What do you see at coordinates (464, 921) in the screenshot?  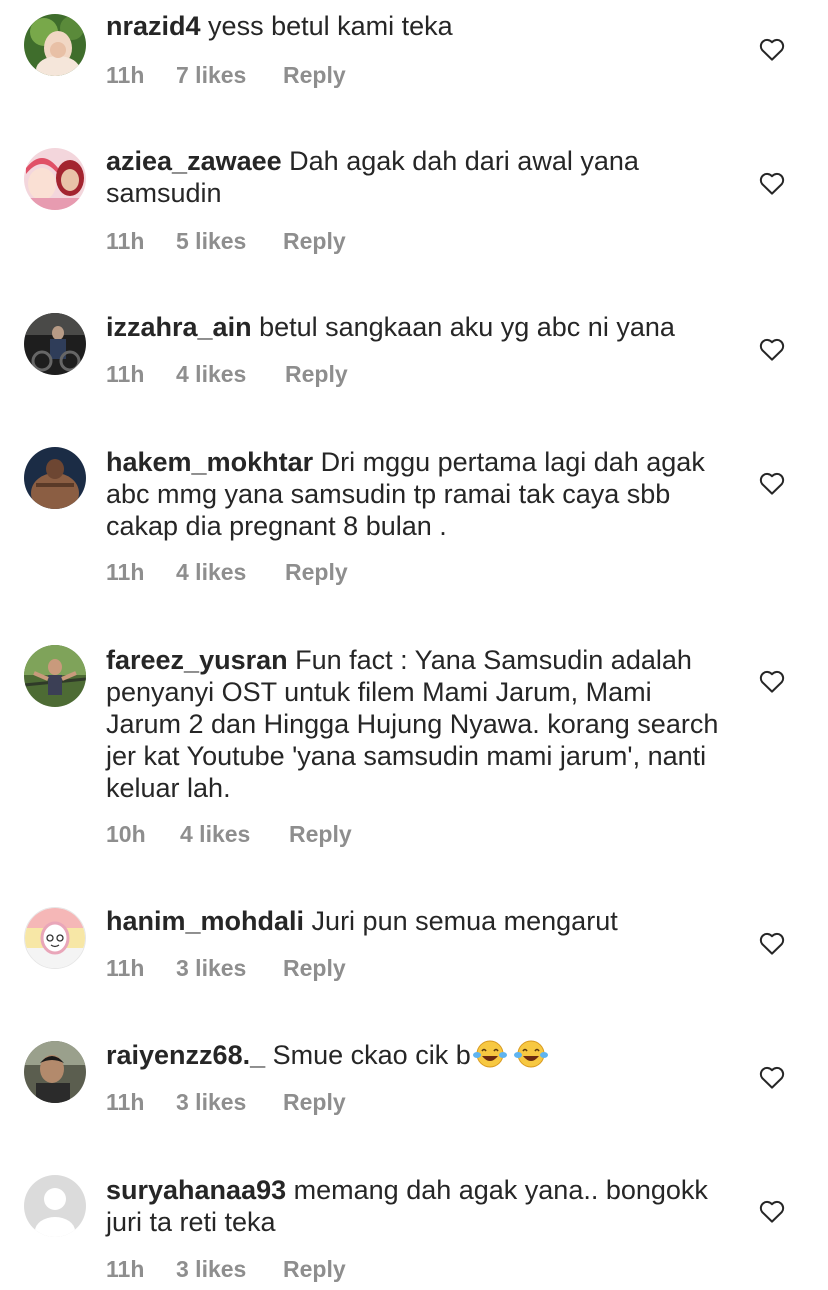 I see `comment-text: Juri pun semua mengarut` at bounding box center [464, 921].